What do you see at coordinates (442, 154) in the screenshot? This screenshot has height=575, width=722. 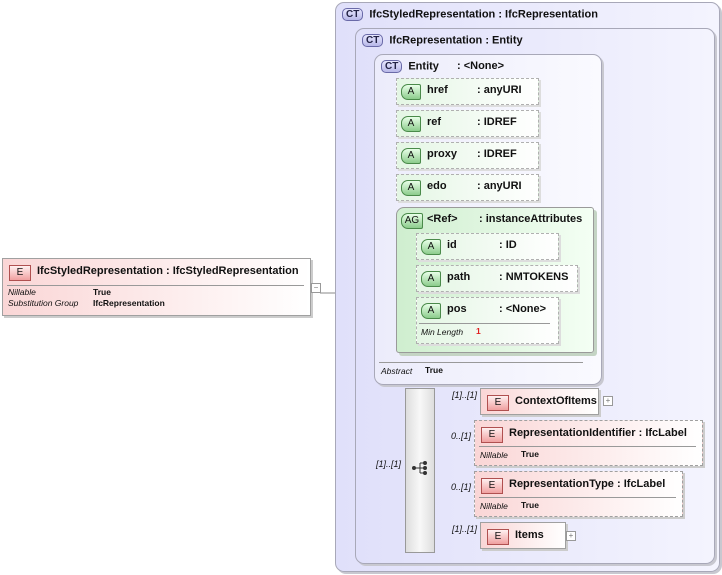 I see `attr-name: proxy` at bounding box center [442, 154].